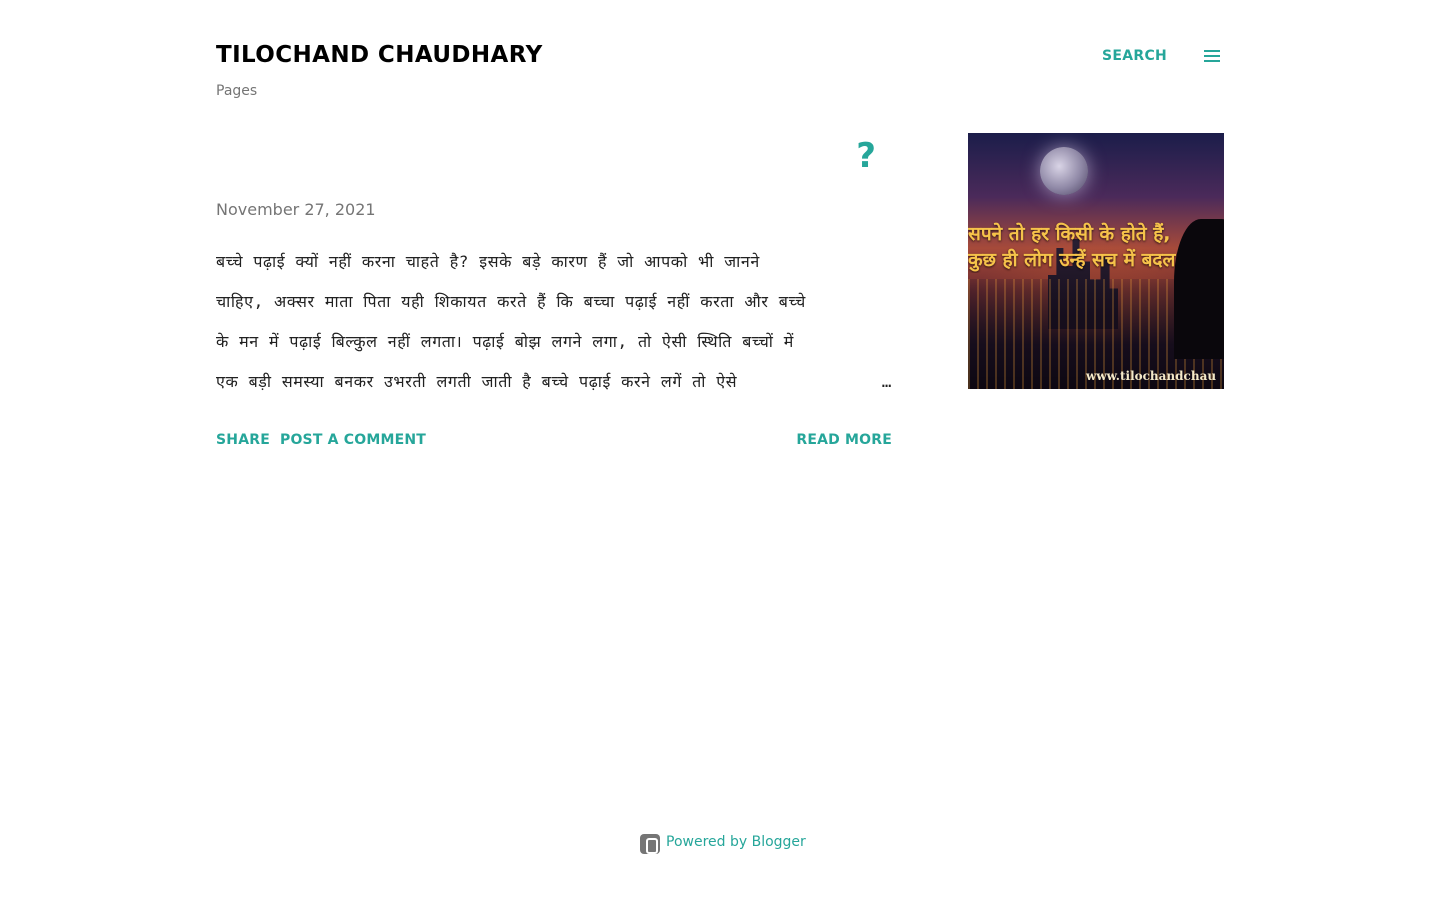 Image resolution: width=1440 pixels, height=900 pixels. Describe the element at coordinates (1072, 260) in the screenshot. I see `caption-line: कुछ ही लोग उन्हें सच में बदल` at that location.